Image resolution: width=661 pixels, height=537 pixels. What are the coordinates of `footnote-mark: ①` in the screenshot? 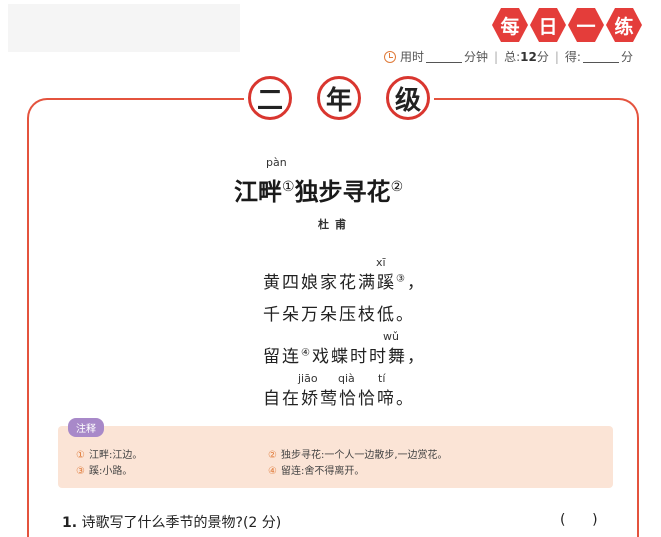 It's located at (288, 187).